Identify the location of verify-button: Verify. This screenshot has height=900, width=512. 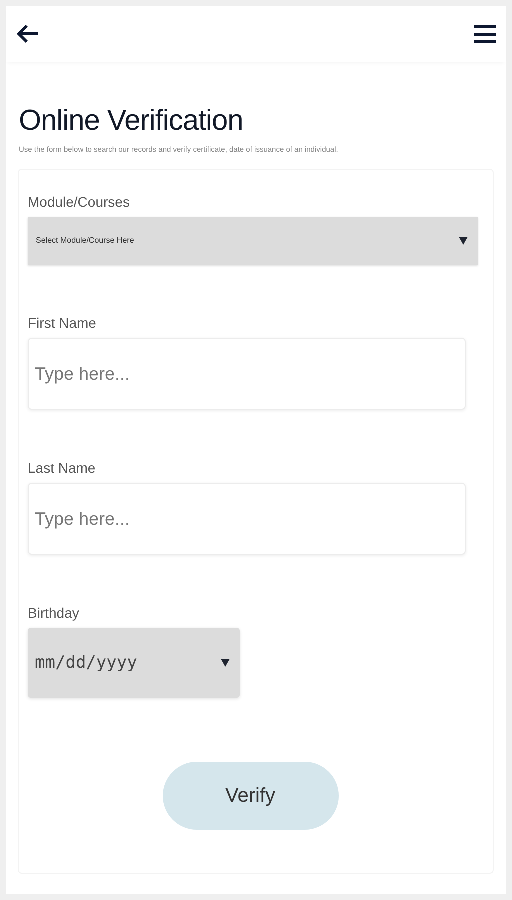
(250, 796).